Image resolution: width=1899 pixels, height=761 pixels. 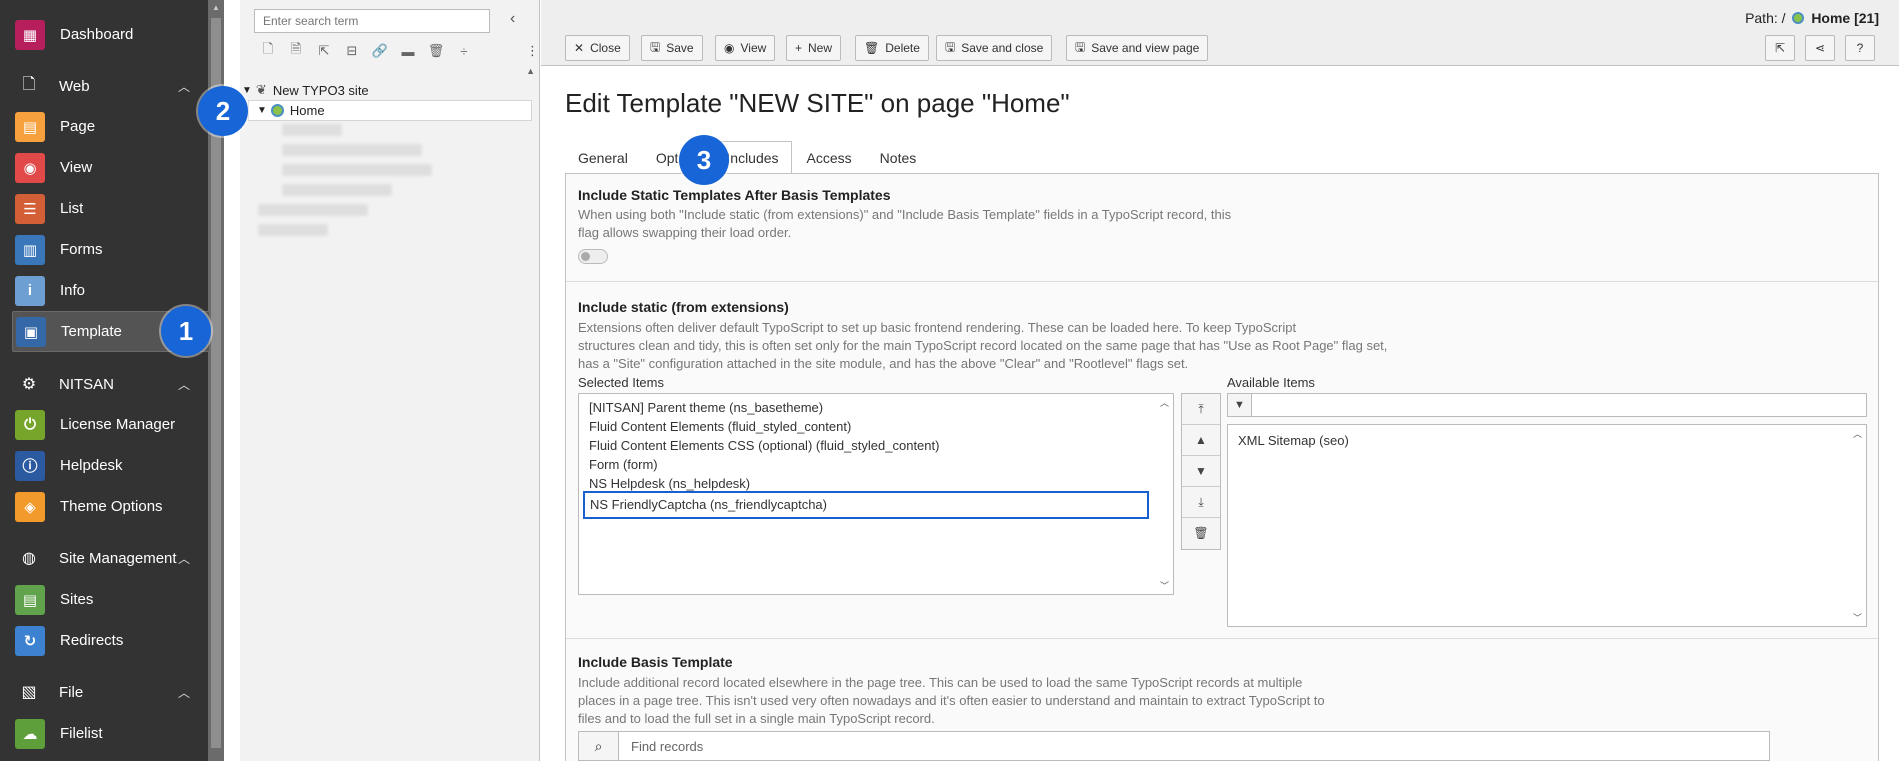 What do you see at coordinates (118, 424) in the screenshot?
I see `module-label: License Manager` at bounding box center [118, 424].